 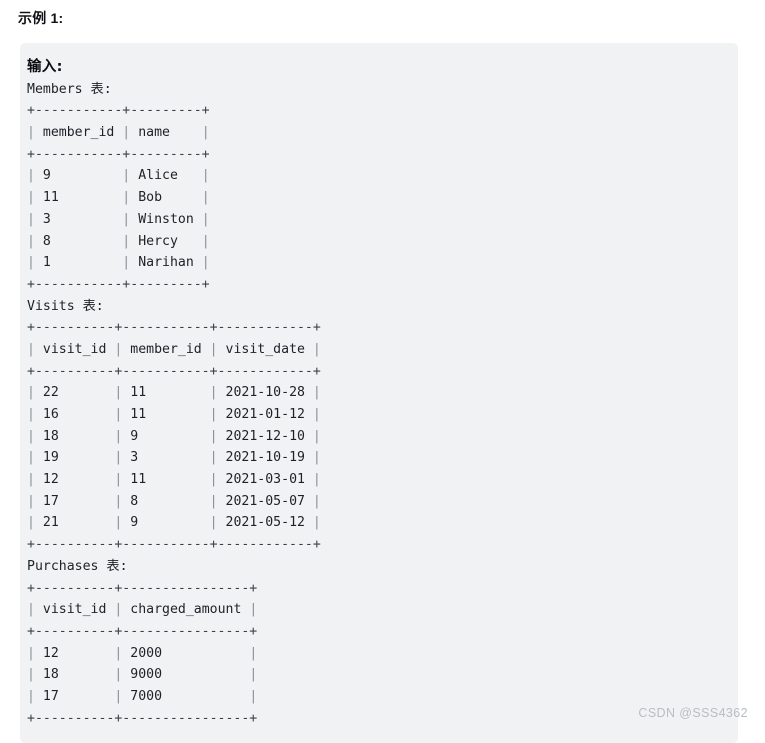 What do you see at coordinates (142, 610) in the screenshot?
I see `table-header-row: | visit_id | charged_amount |` at bounding box center [142, 610].